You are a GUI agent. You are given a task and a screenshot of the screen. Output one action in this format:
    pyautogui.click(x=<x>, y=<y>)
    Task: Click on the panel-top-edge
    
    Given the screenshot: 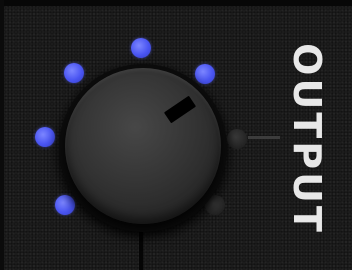 What is the action you would take?
    pyautogui.click(x=176, y=3)
    